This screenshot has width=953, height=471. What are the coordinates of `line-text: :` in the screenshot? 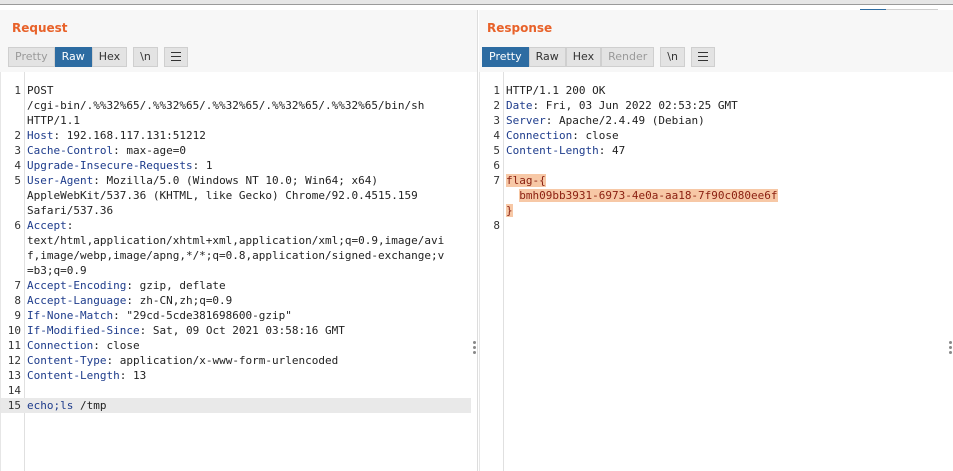 It's located at (70, 225).